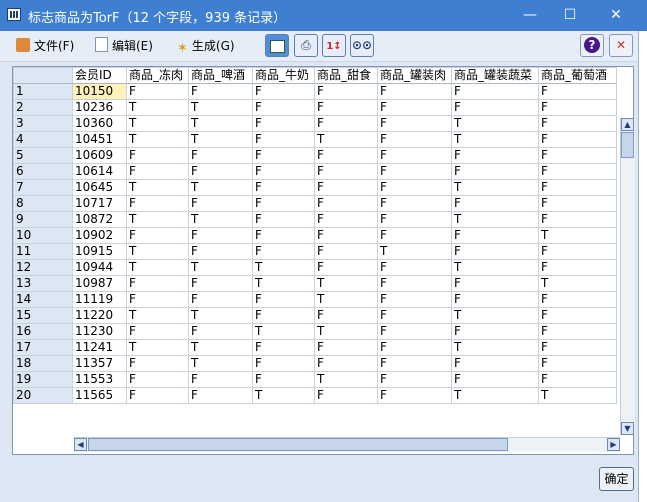  What do you see at coordinates (43, 363) in the screenshot?
I see `row-number: 18` at bounding box center [43, 363].